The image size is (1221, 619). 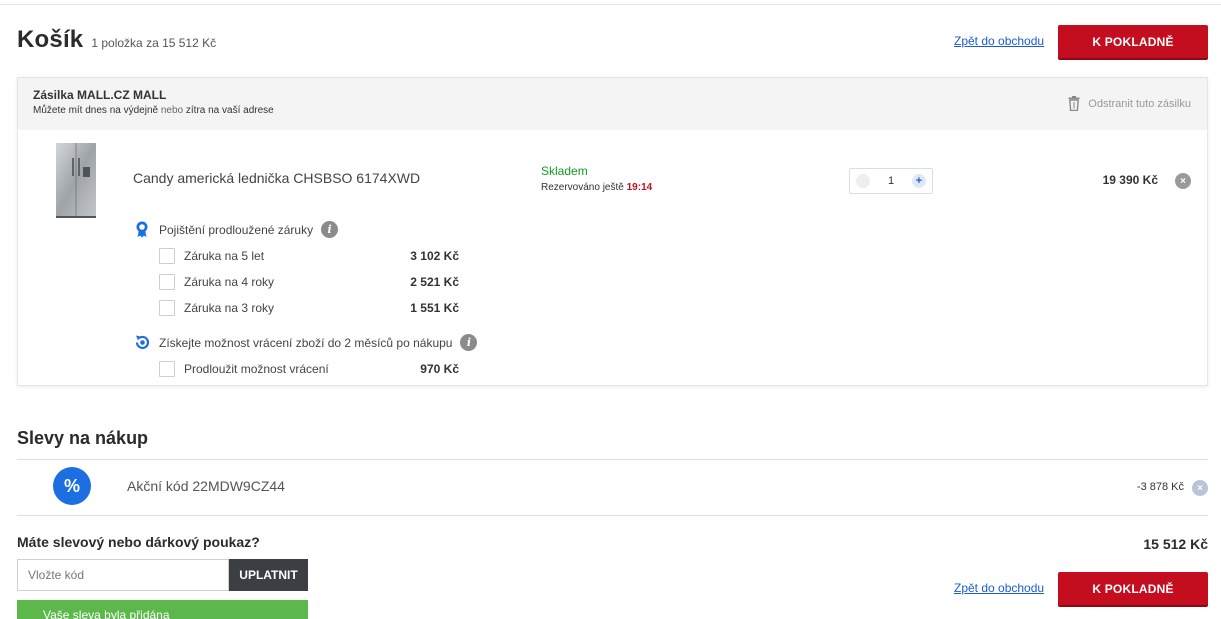 I want to click on warranty-5y-checkbox, so click(x=167, y=256).